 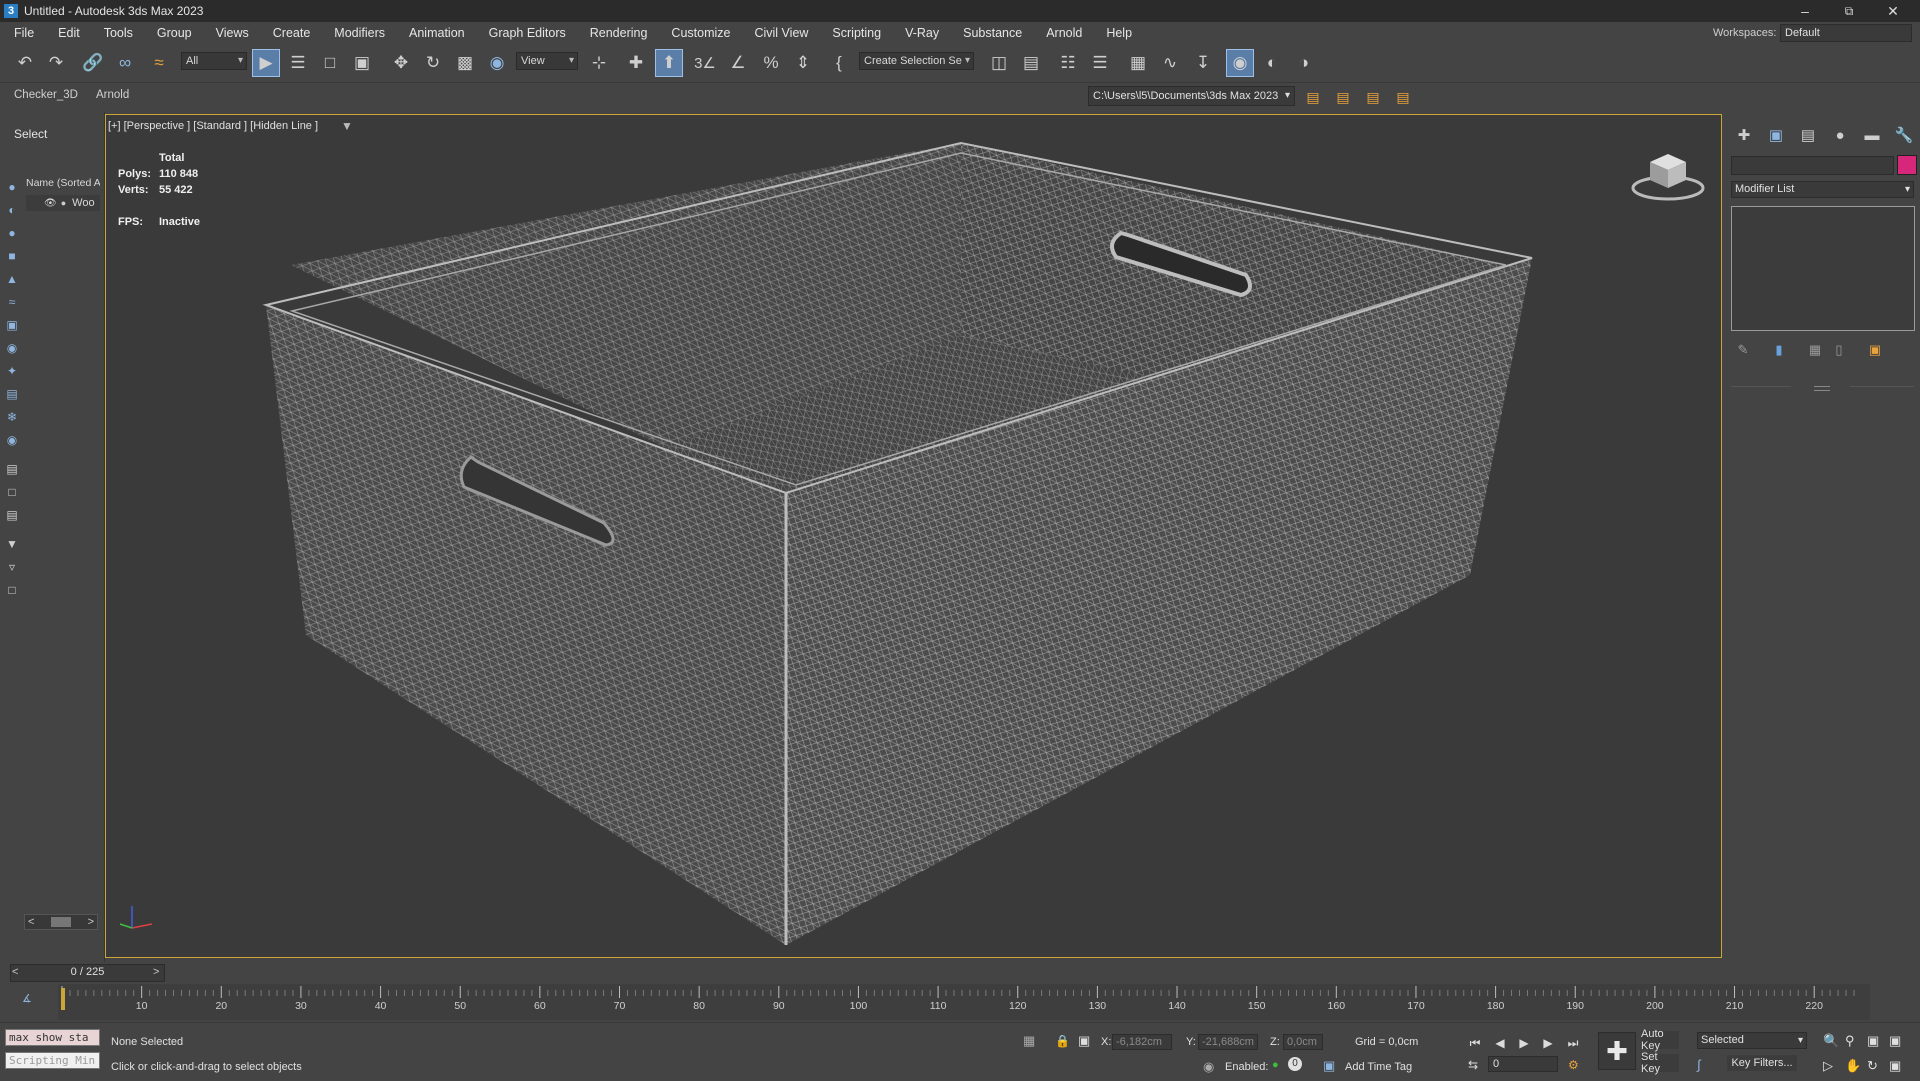 What do you see at coordinates (12, 515) in the screenshot?
I see `invert-display-icon: ▤` at bounding box center [12, 515].